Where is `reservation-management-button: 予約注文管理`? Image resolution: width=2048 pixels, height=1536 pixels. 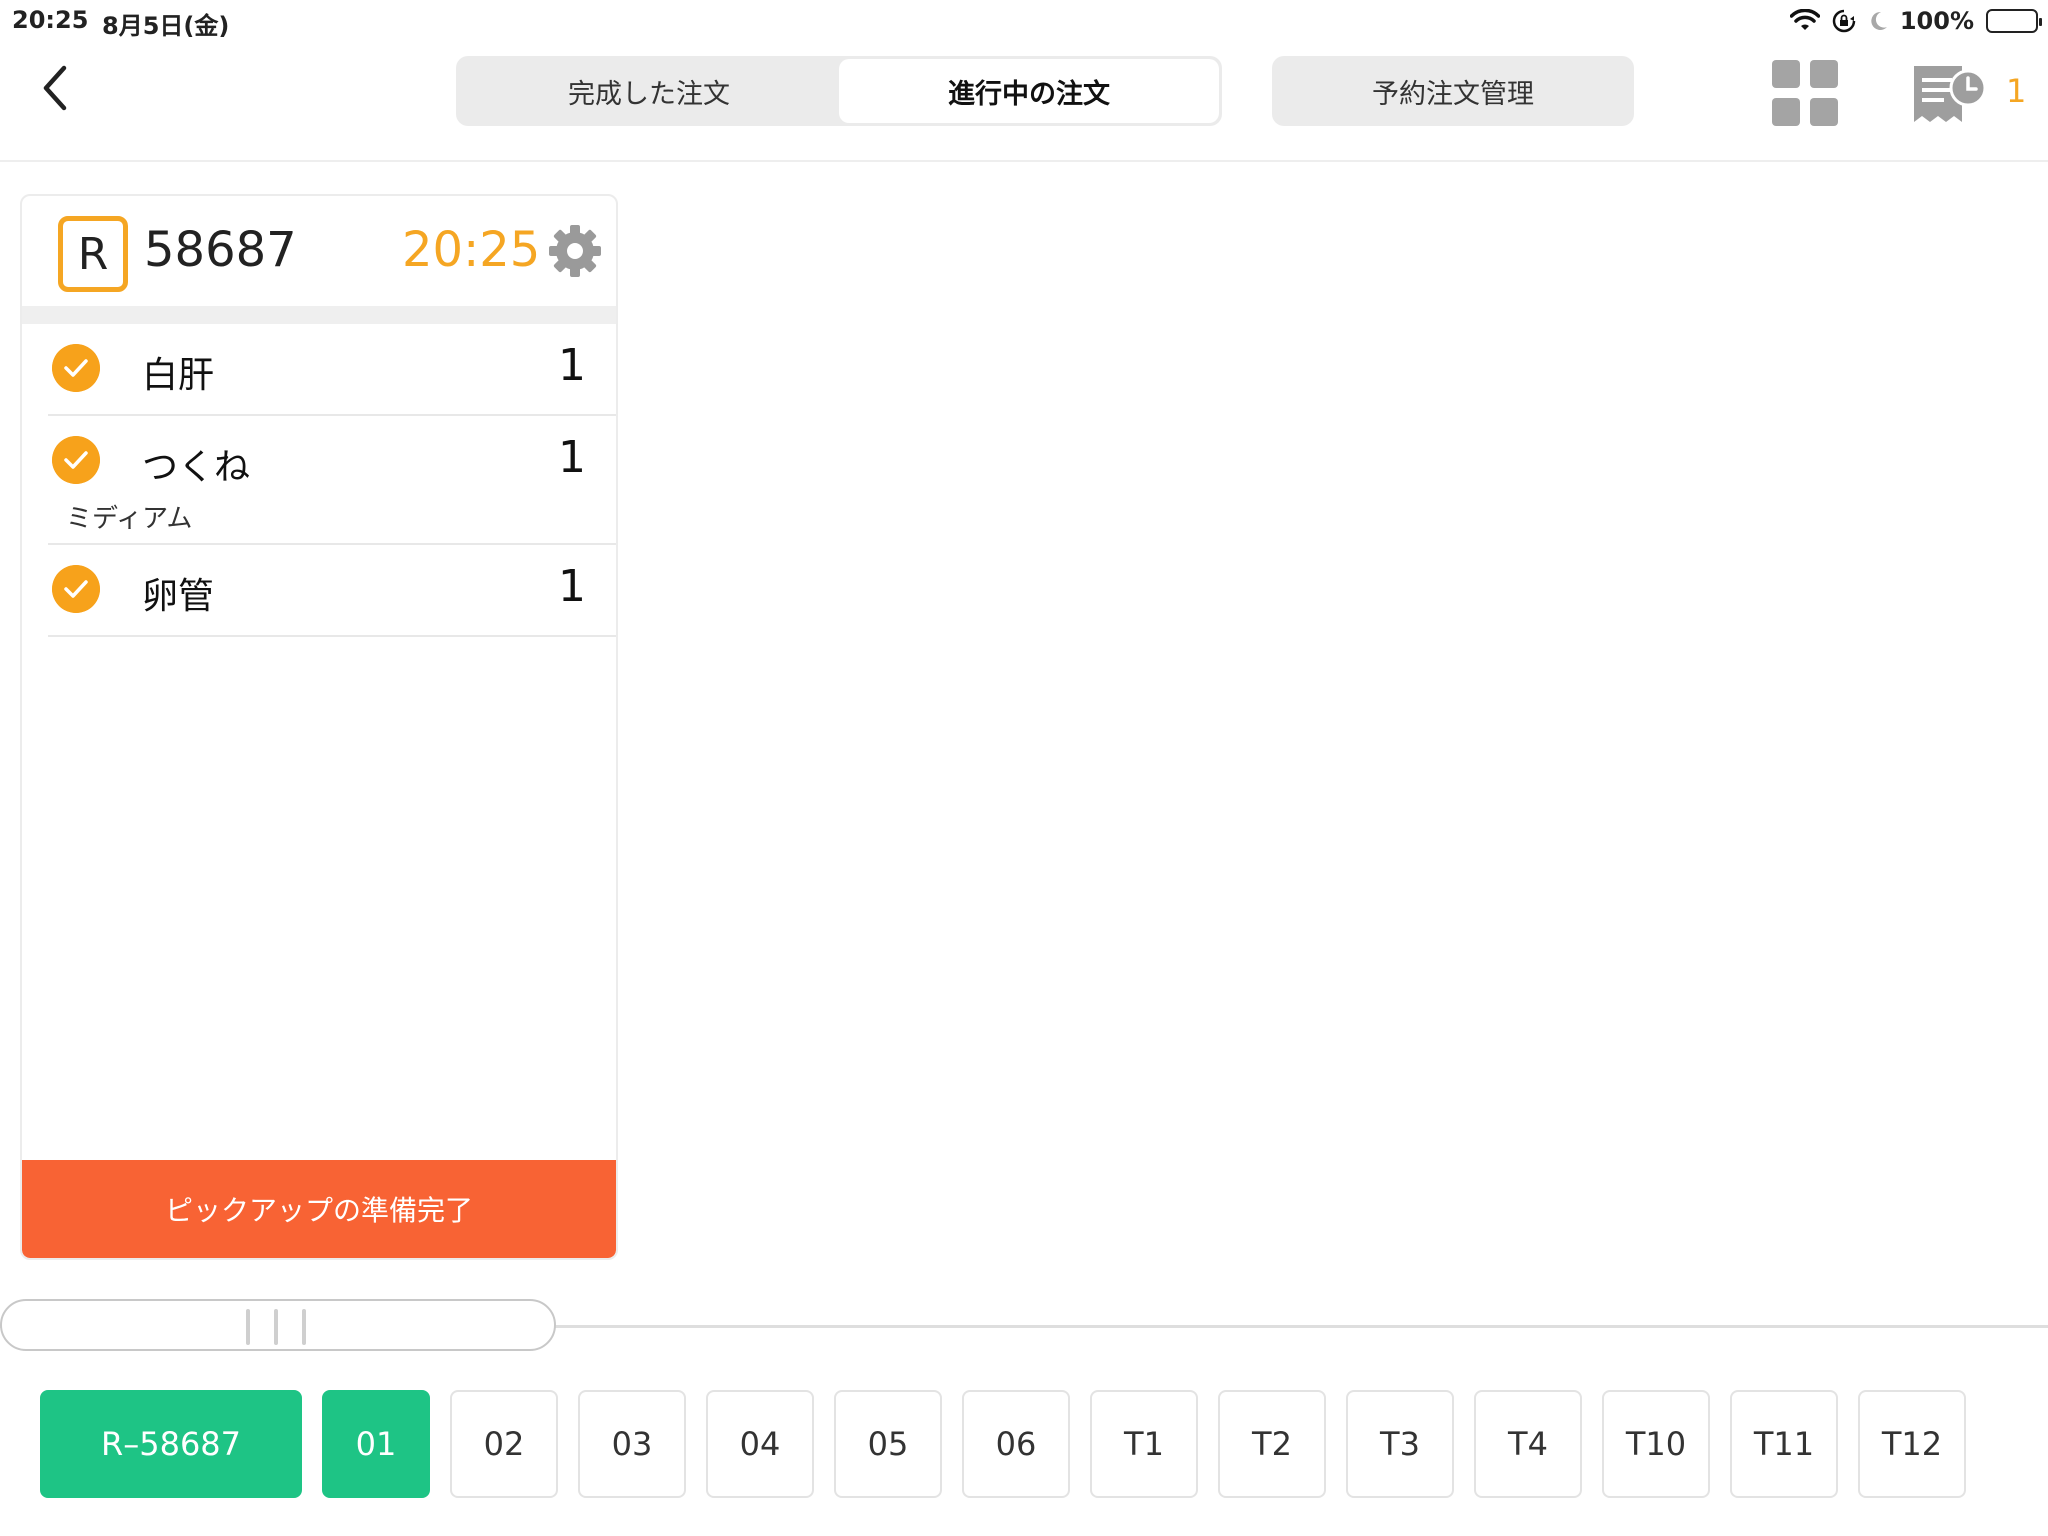
reservation-management-button: 予約注文管理 is located at coordinates (1453, 91).